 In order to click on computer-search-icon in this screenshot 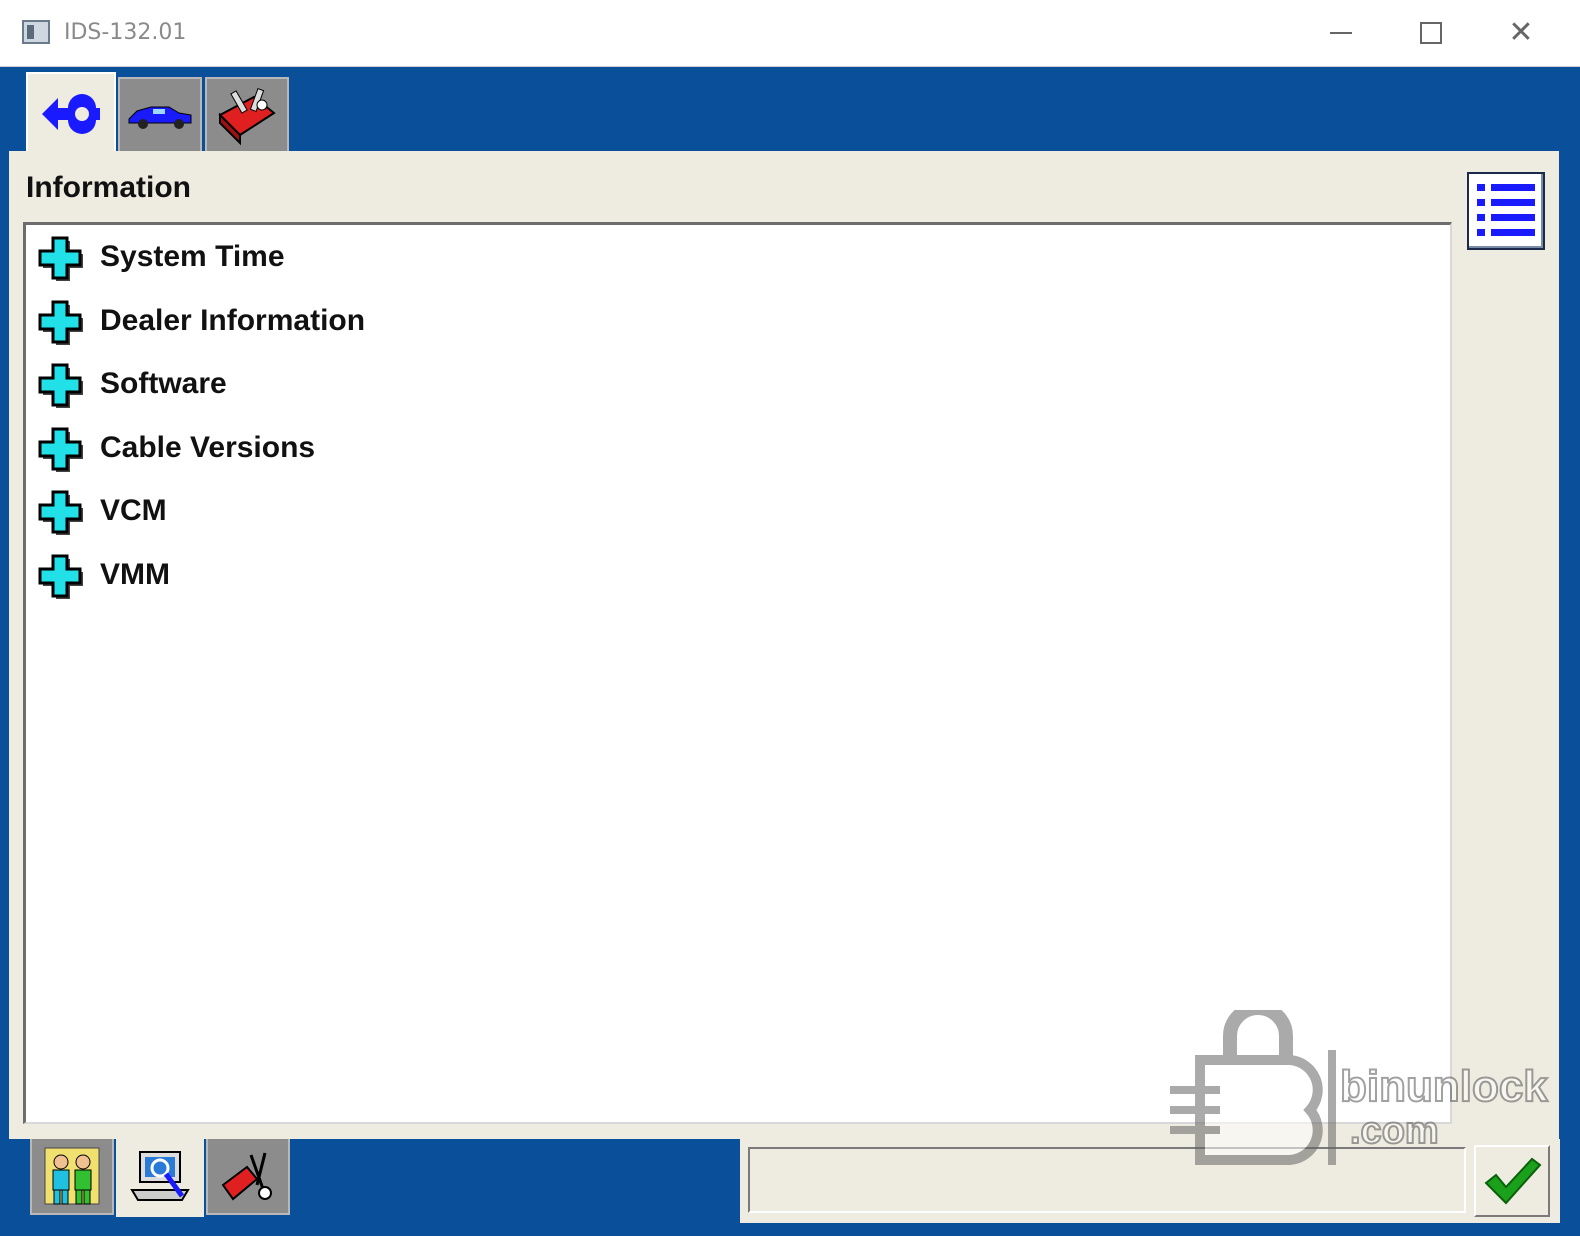, I will do `click(160, 1176)`.